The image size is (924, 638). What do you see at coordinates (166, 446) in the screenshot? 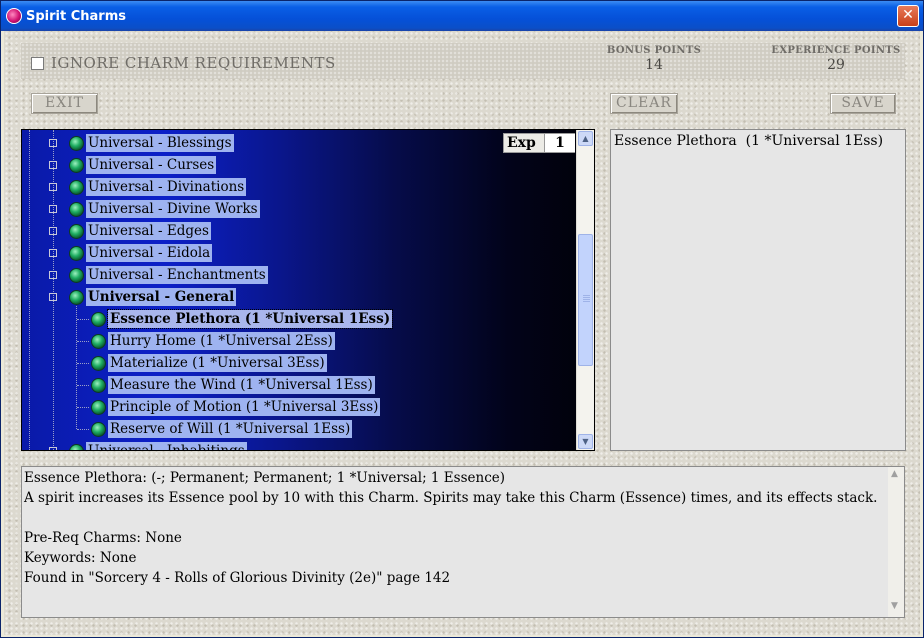
I see `tree-group-label: Universal - Inhabitings` at bounding box center [166, 446].